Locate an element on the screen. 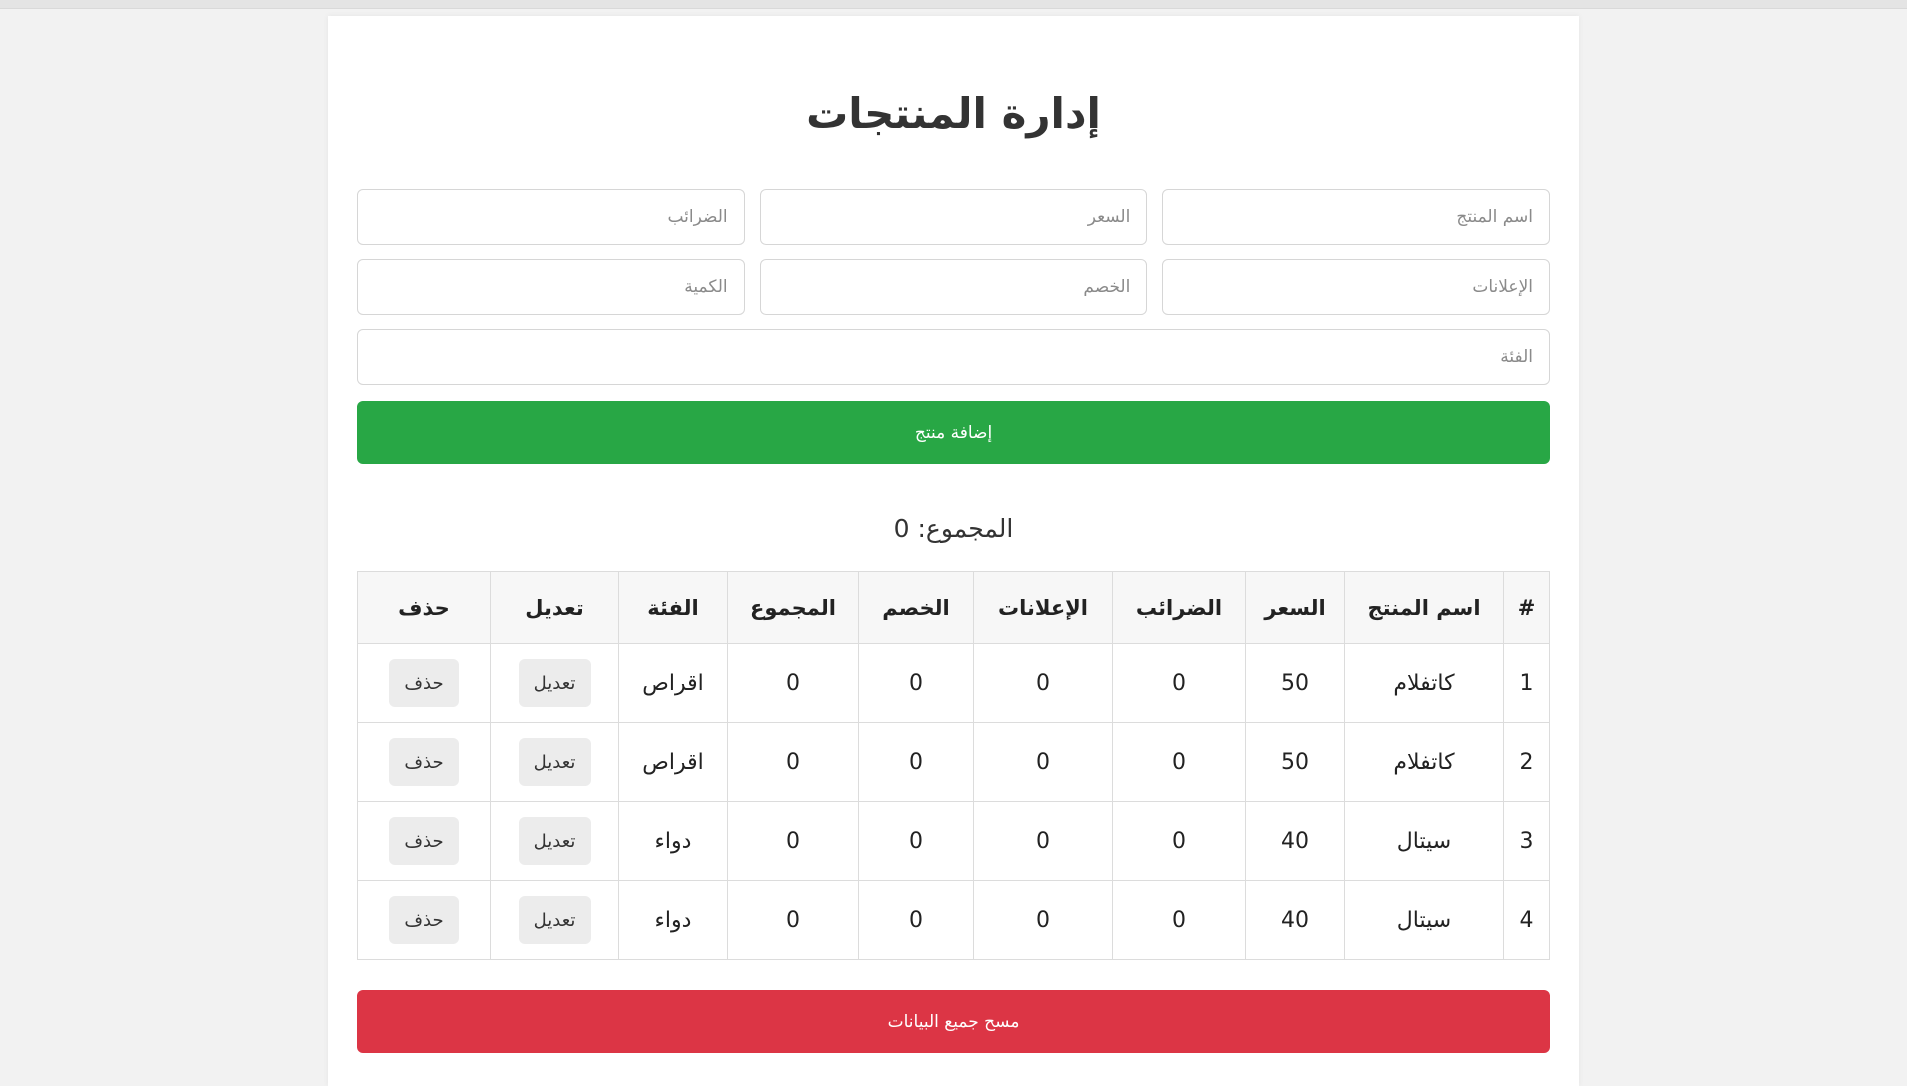  category-input: الفئة is located at coordinates (953, 357).